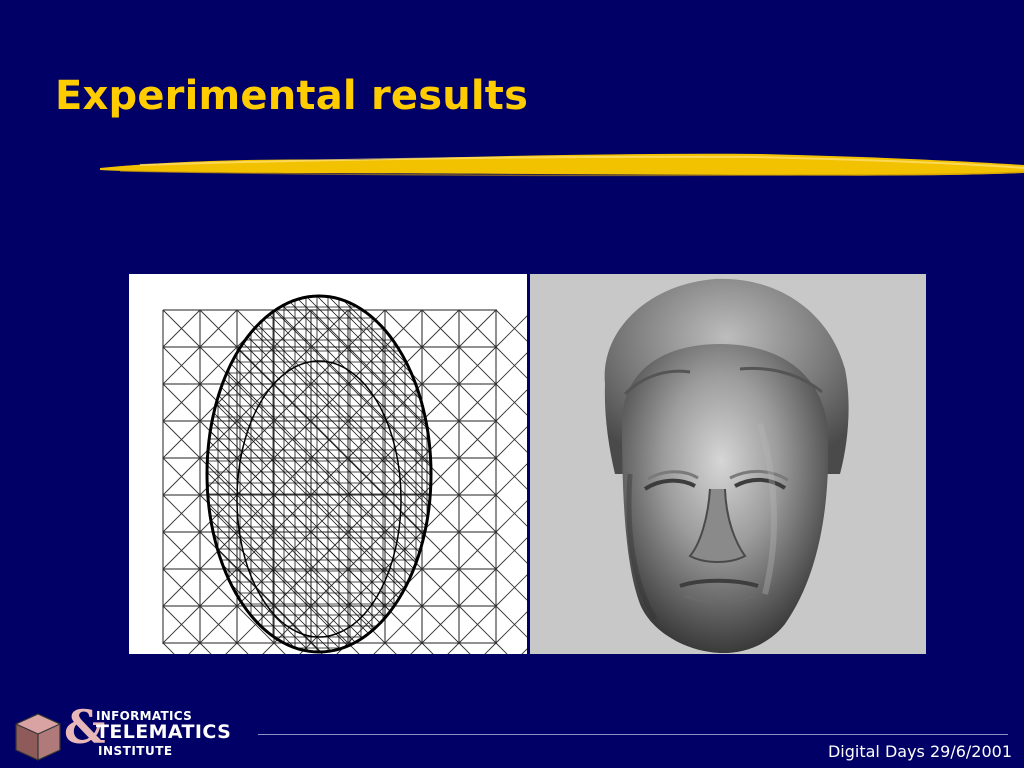  I want to click on cube-icon, so click(38, 737).